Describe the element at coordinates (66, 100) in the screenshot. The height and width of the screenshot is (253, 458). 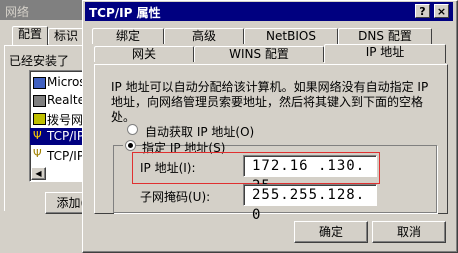
I see `list-item-label: Realte` at that location.